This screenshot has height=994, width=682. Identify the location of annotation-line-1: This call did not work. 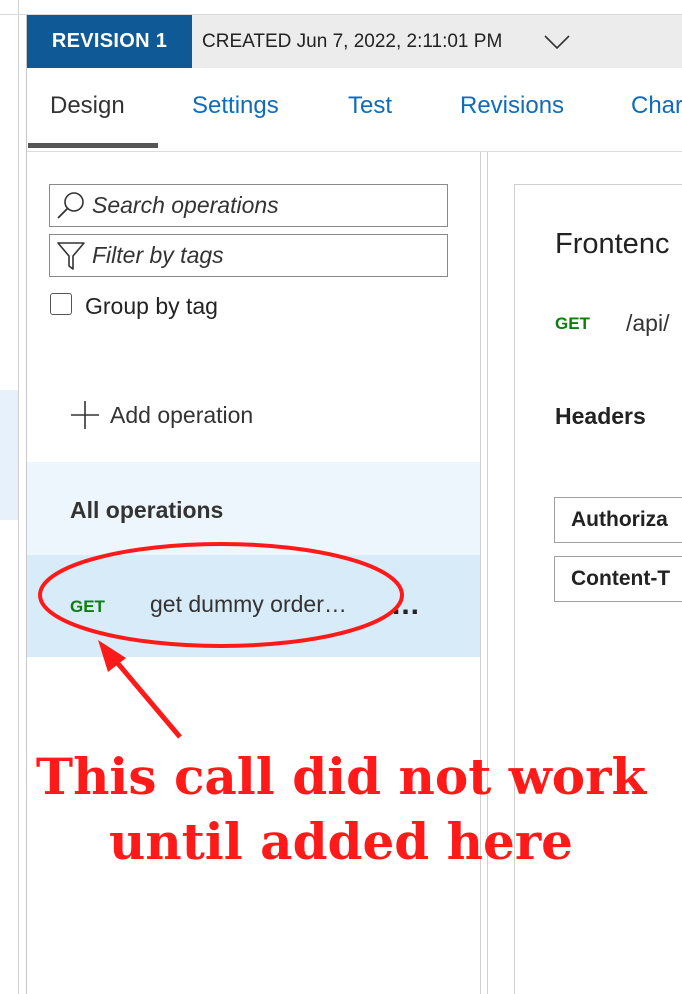
(341, 776).